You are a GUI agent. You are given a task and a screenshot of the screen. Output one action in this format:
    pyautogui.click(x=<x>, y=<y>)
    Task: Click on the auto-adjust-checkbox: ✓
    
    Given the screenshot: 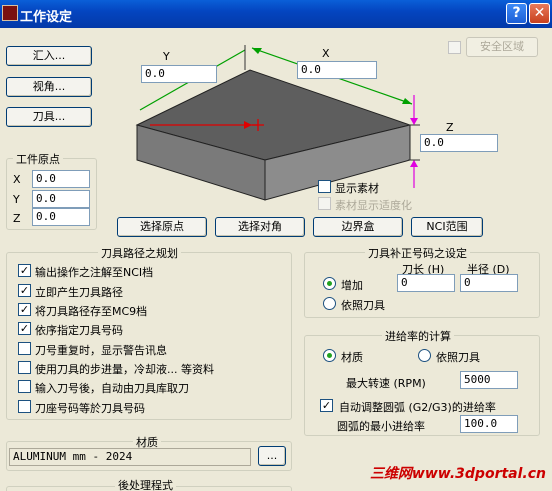 What is the action you would take?
    pyautogui.click(x=326, y=405)
    